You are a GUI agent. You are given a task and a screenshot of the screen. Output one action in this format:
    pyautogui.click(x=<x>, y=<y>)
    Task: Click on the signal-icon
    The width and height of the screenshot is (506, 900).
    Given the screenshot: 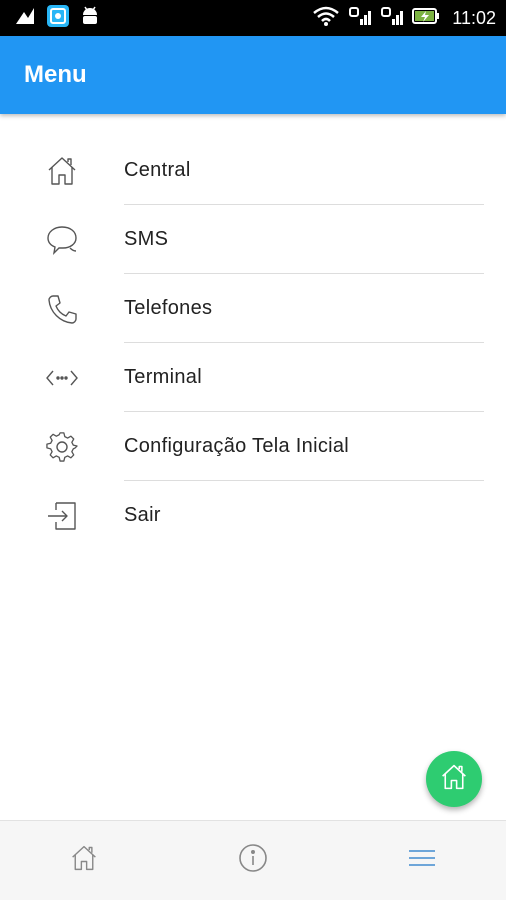 What is the action you would take?
    pyautogui.click(x=360, y=18)
    